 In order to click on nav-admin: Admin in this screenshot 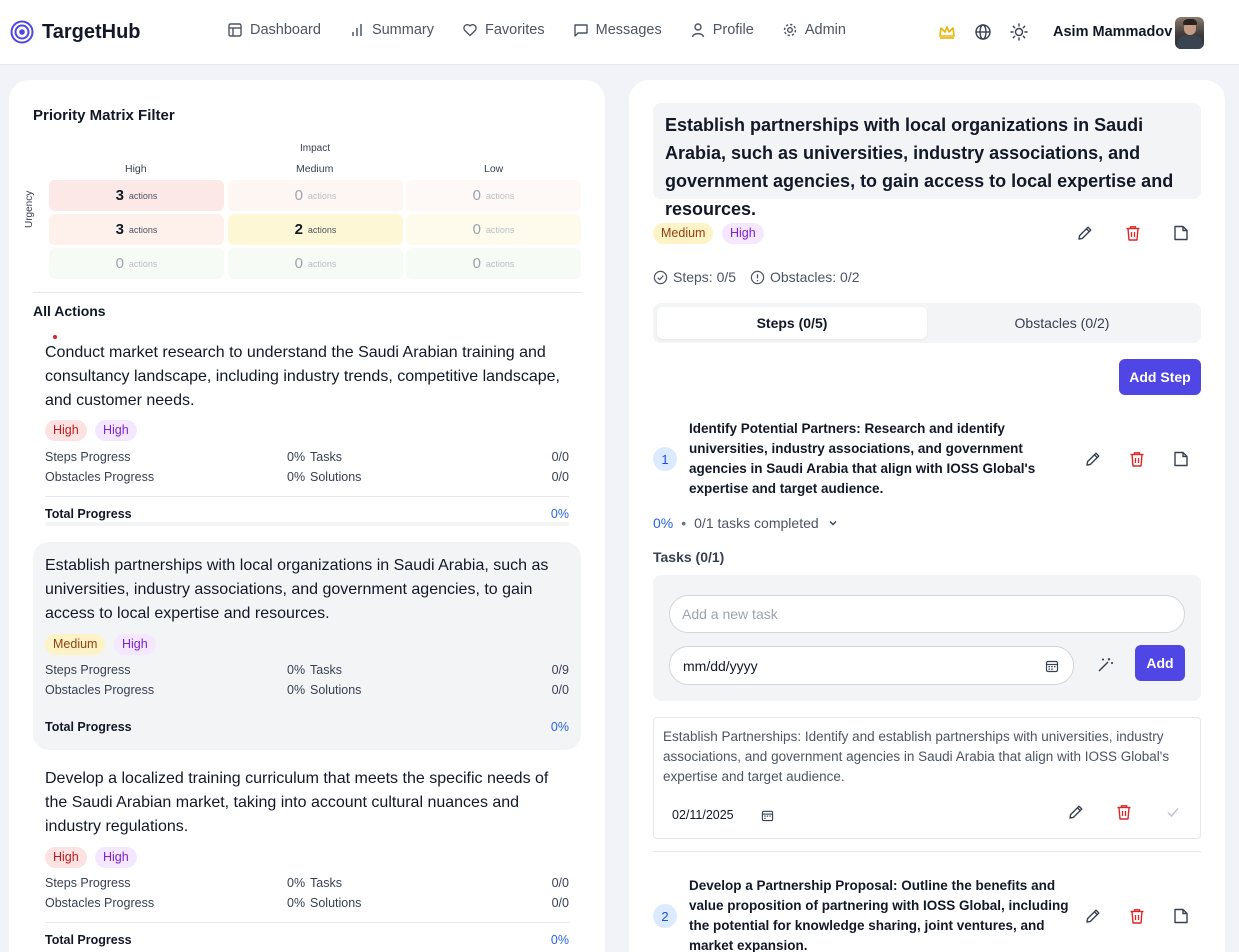, I will do `click(814, 30)`.